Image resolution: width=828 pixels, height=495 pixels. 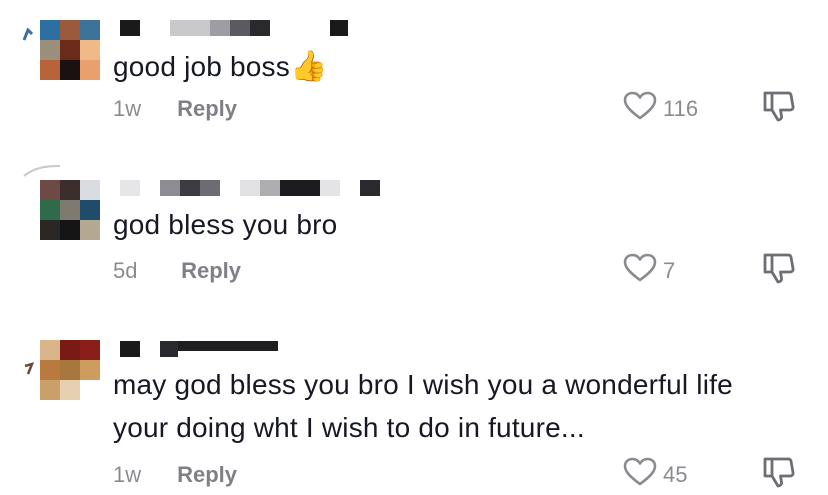 I want to click on like-count: 116, so click(x=681, y=108).